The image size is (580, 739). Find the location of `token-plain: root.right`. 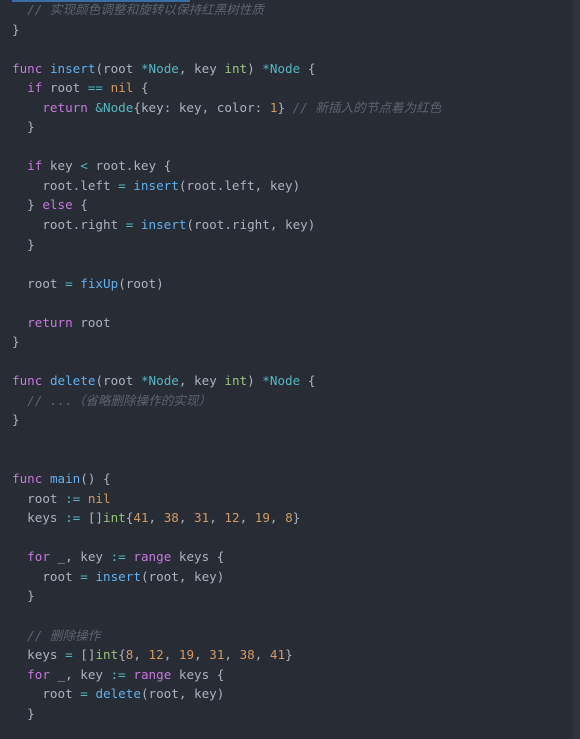

token-plain: root.right is located at coordinates (69, 225).